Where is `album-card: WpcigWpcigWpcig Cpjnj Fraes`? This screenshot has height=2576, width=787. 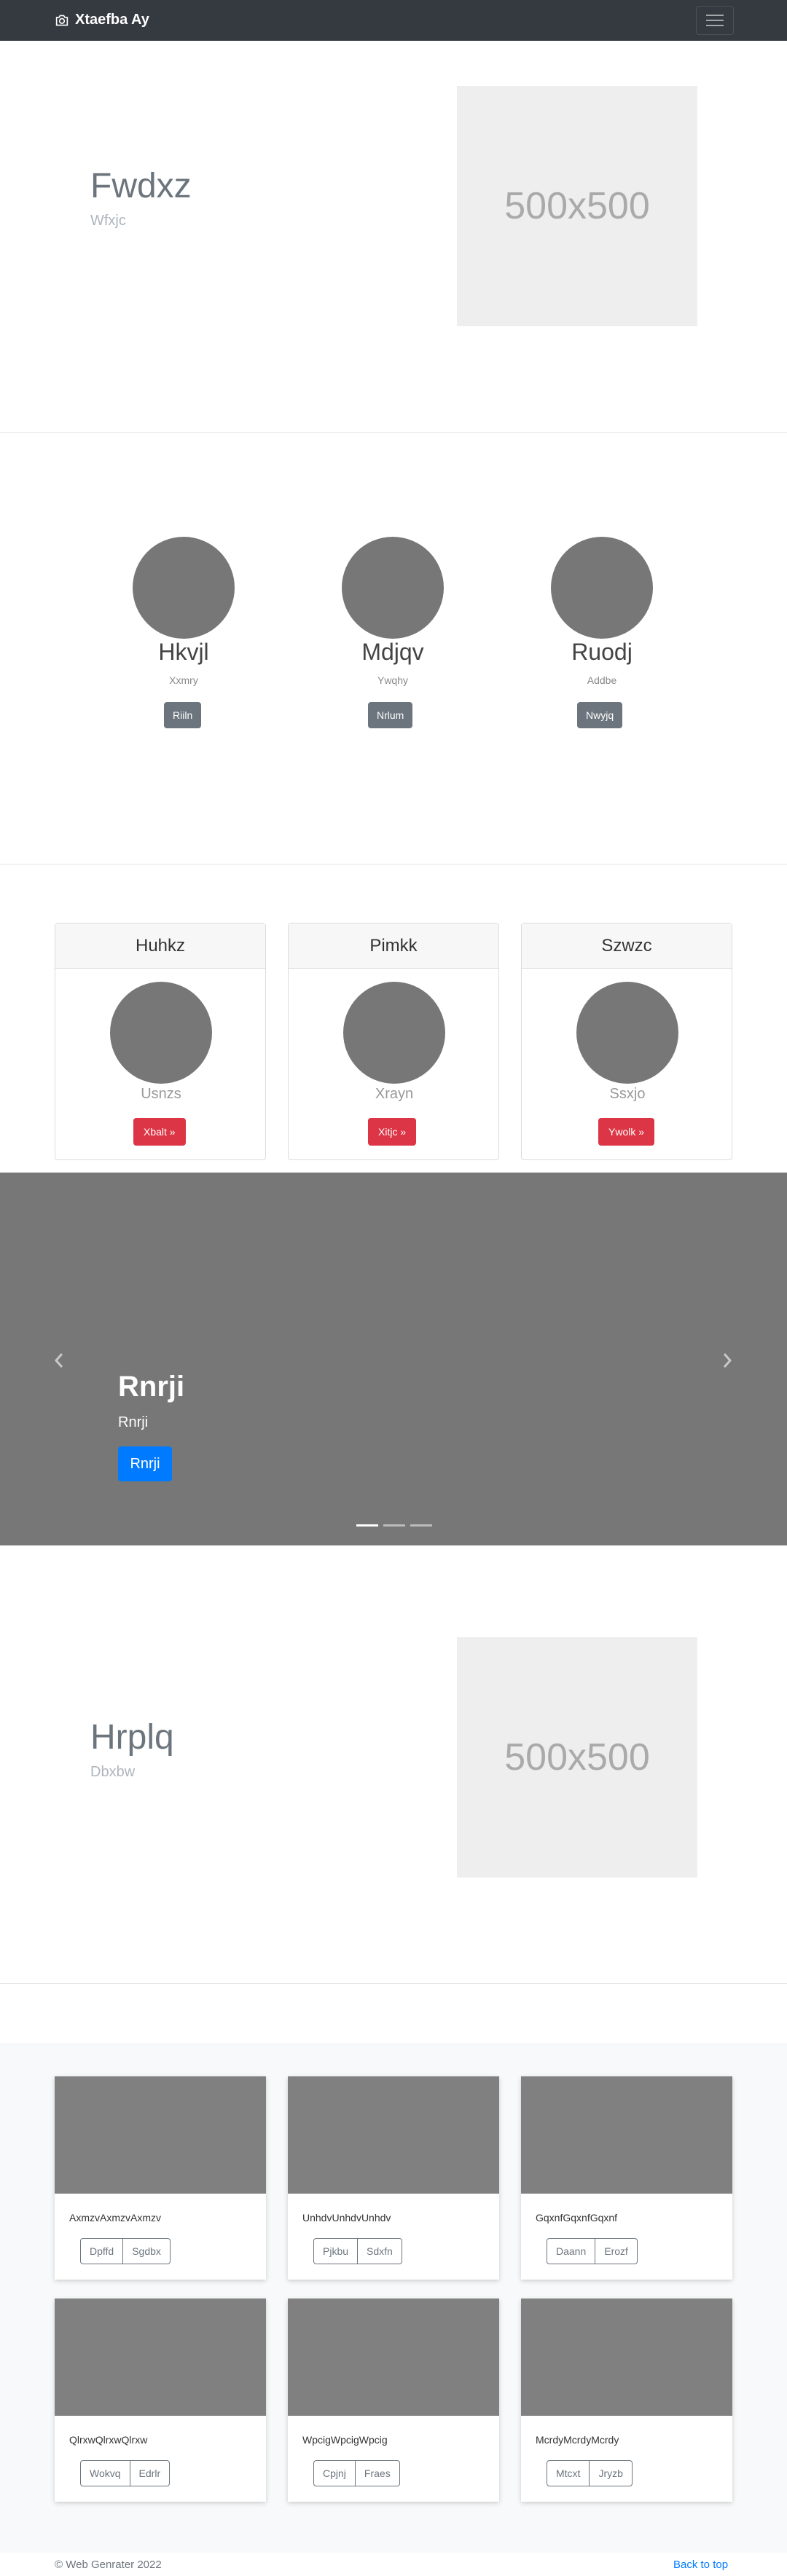
album-card: WpcigWpcigWpcig Cpjnj Fraes is located at coordinates (393, 2400).